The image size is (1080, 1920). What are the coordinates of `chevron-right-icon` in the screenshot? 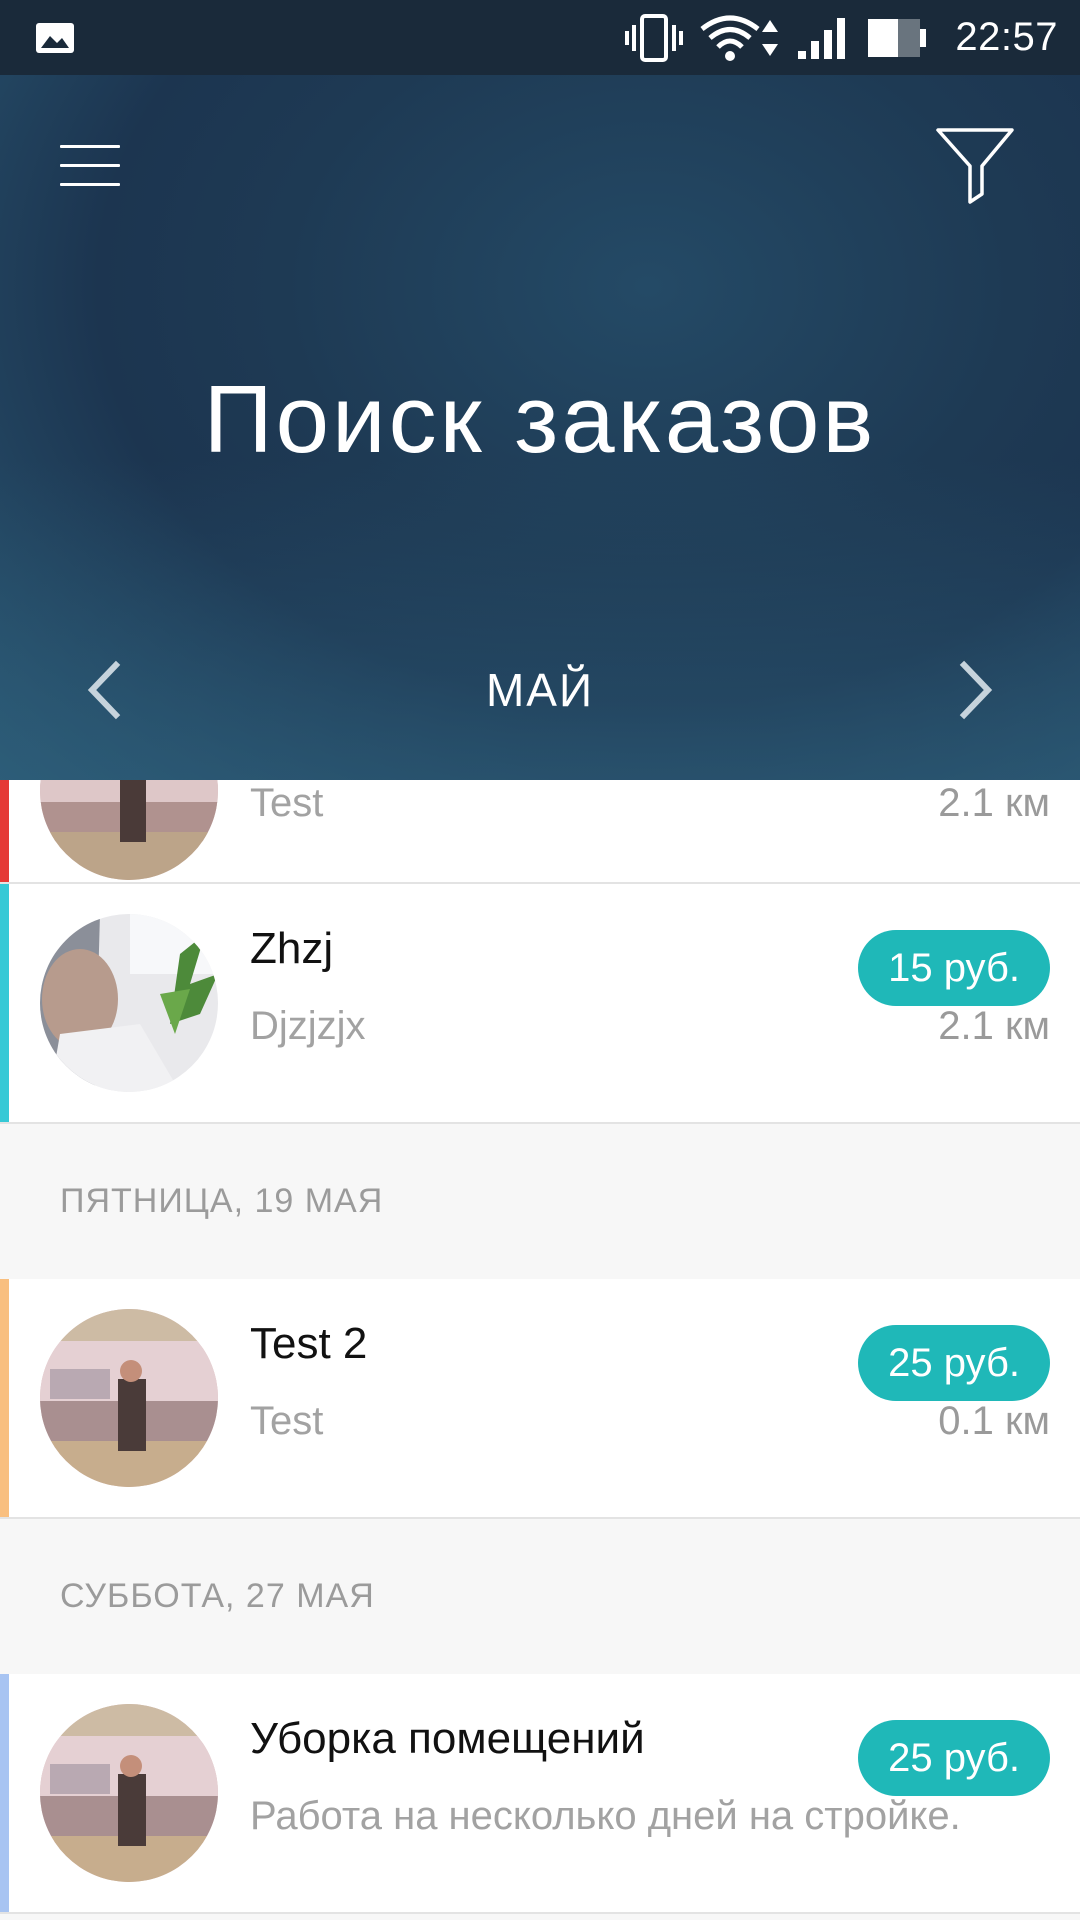 It's located at (976, 690).